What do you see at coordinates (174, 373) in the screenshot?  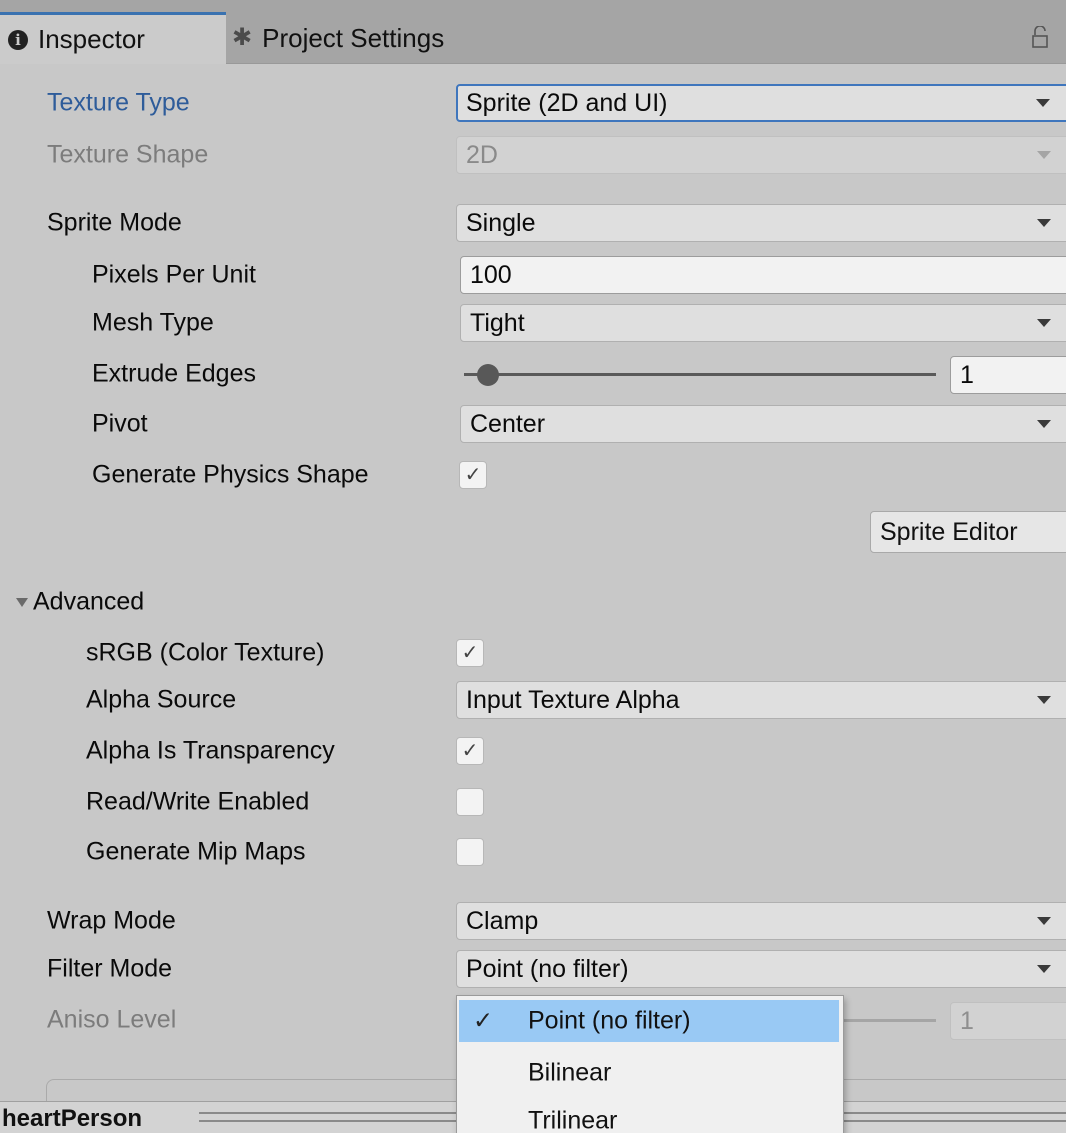 I see `extrude-edges-label: Extrude Edges` at bounding box center [174, 373].